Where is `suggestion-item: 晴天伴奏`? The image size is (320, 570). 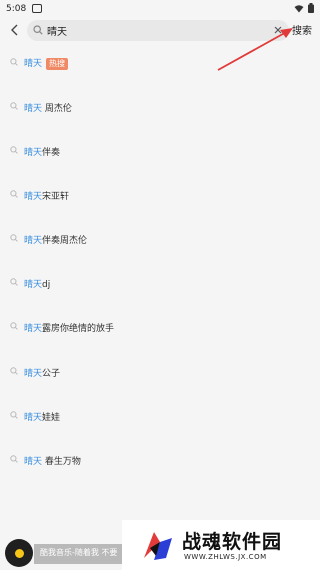
suggestion-item: 晴天伴奏 is located at coordinates (160, 151).